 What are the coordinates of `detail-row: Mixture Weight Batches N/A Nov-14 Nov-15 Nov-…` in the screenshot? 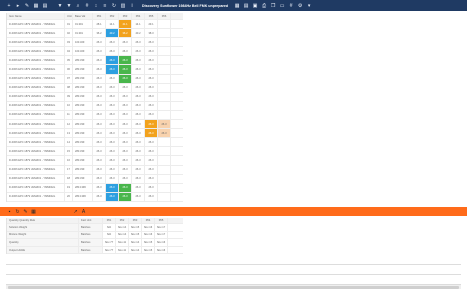 It's located at (95, 235).